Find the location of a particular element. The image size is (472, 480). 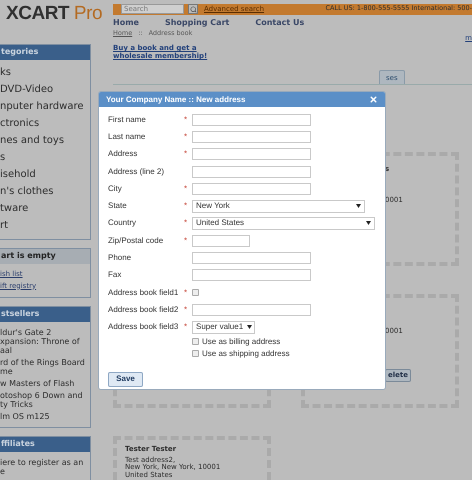

sidebar-item: rd of the Rings Board me is located at coordinates (45, 367).